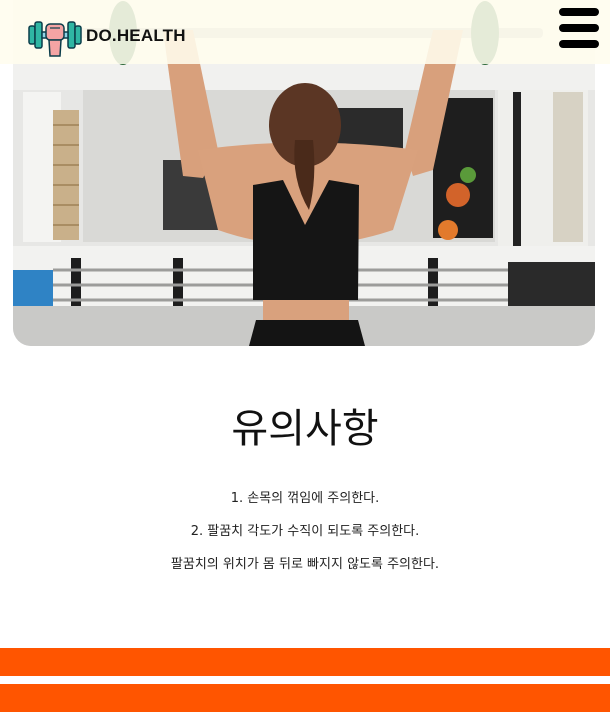 Image resolution: width=610 pixels, height=720 pixels. I want to click on logo: DO.HEALTH, so click(106, 36).